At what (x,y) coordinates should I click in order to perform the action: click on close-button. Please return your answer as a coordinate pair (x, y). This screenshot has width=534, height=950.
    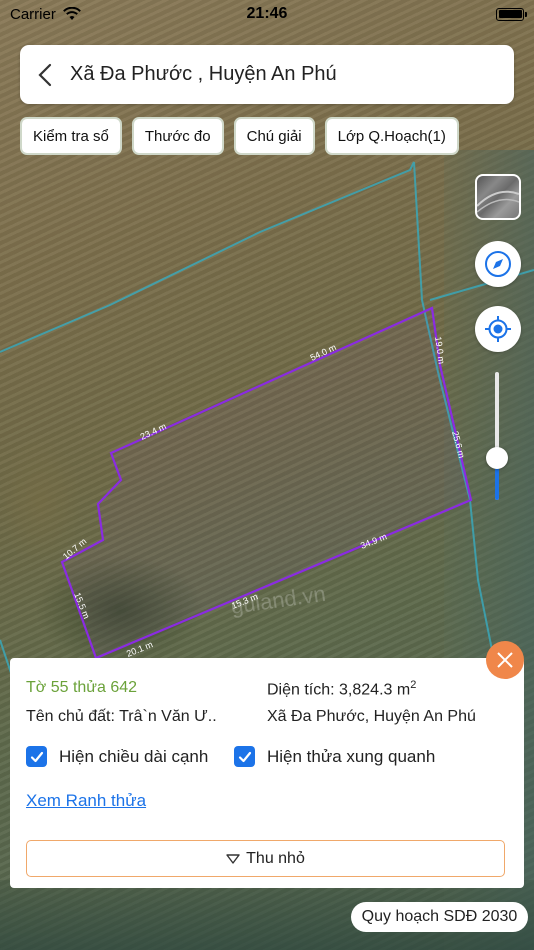
    Looking at the image, I should click on (505, 660).